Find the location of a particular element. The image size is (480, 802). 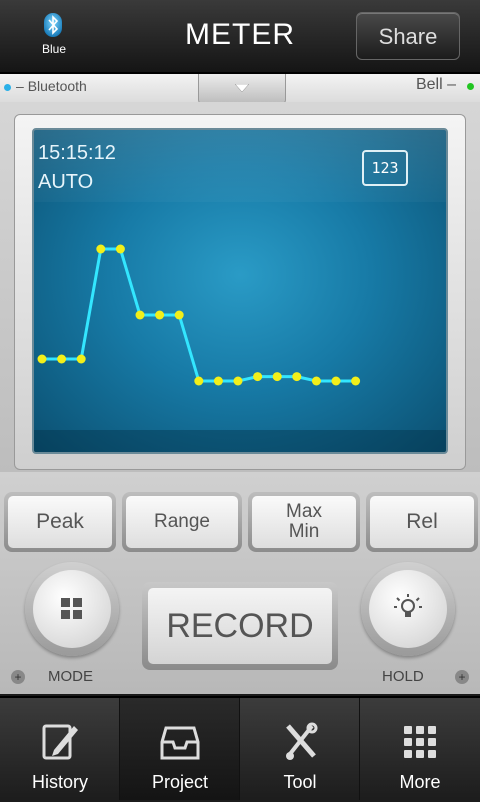

bluetooth-label: Blue is located at coordinates (54, 49).